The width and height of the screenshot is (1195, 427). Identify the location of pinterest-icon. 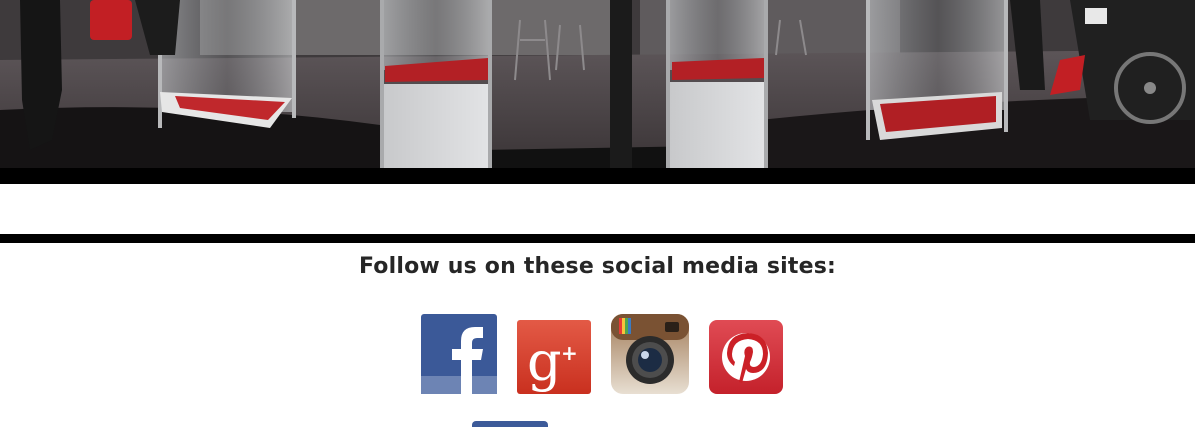
(746, 357).